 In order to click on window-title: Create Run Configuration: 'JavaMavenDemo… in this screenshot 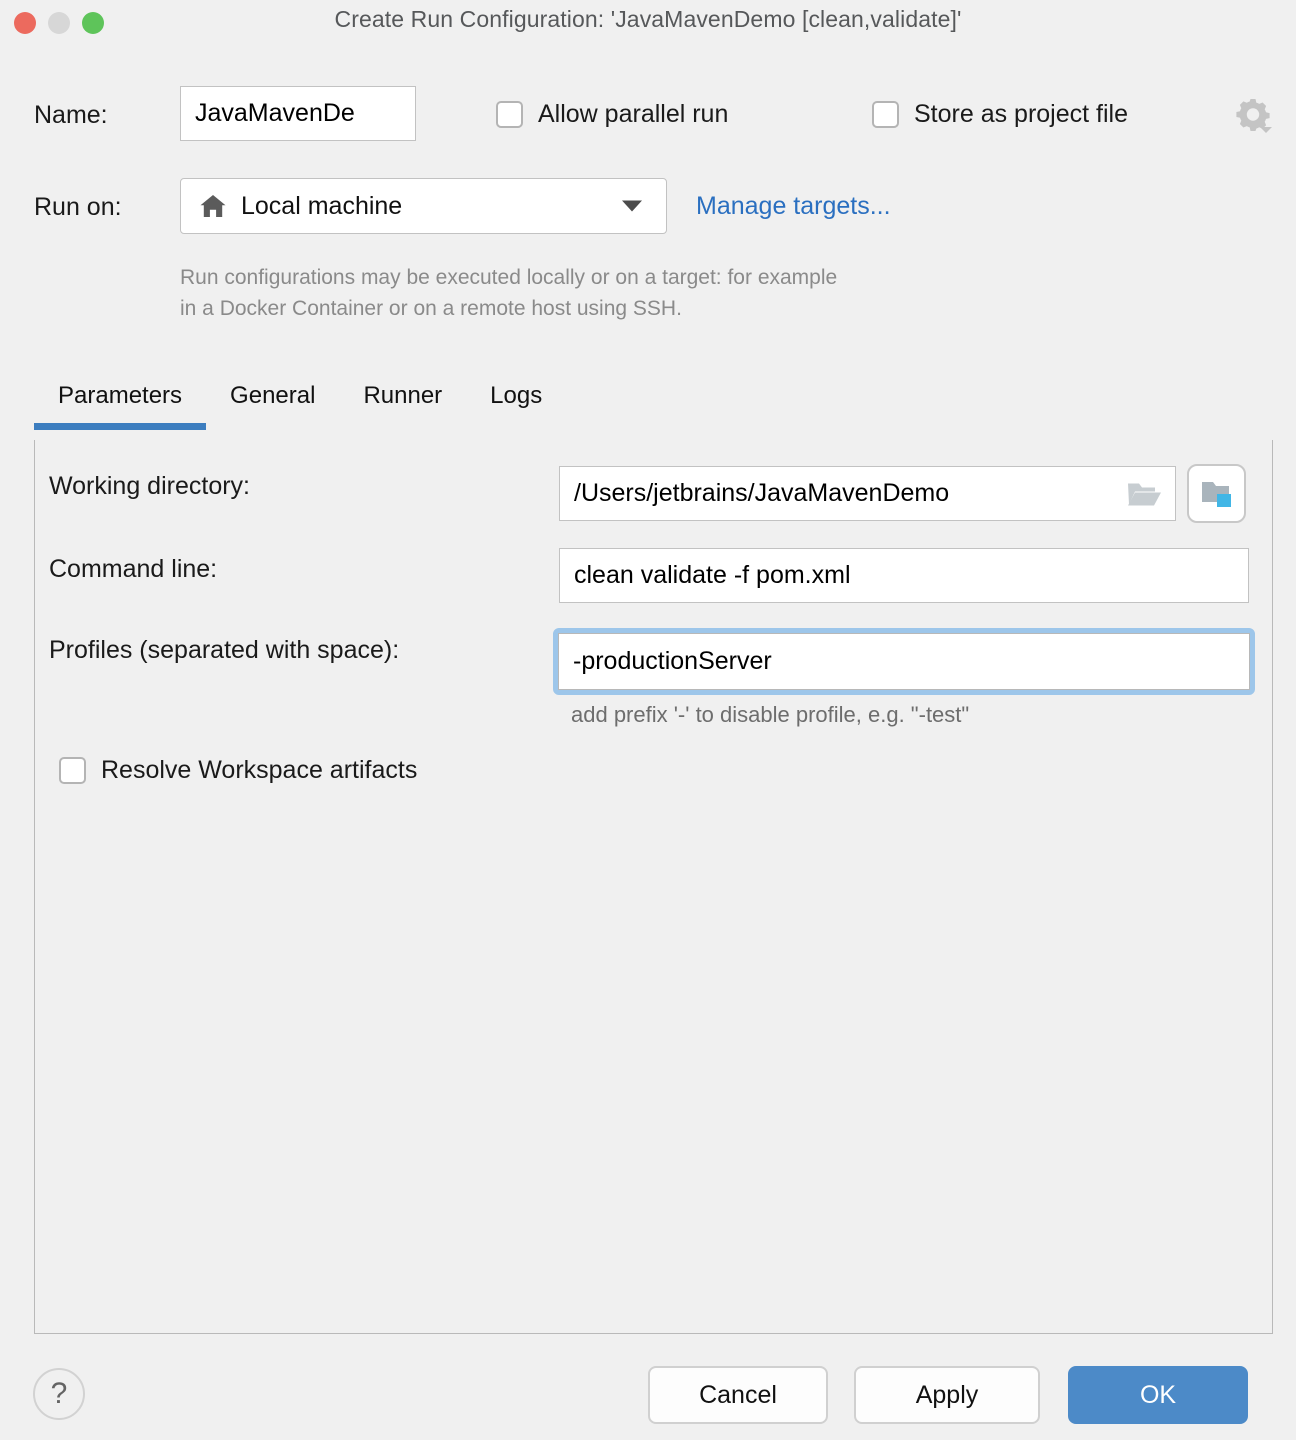, I will do `click(648, 19)`.